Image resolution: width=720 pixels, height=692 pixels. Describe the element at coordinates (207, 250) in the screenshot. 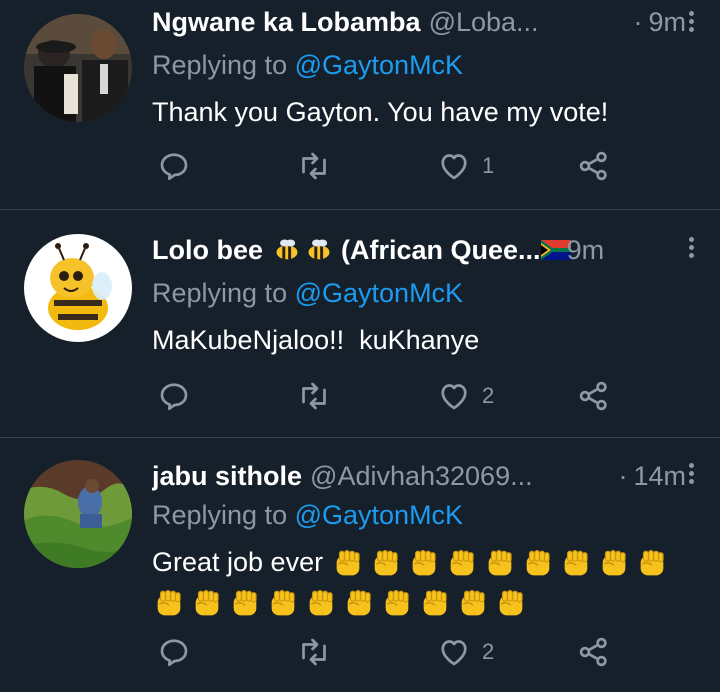

I see `display-name: Lolo bee` at that location.